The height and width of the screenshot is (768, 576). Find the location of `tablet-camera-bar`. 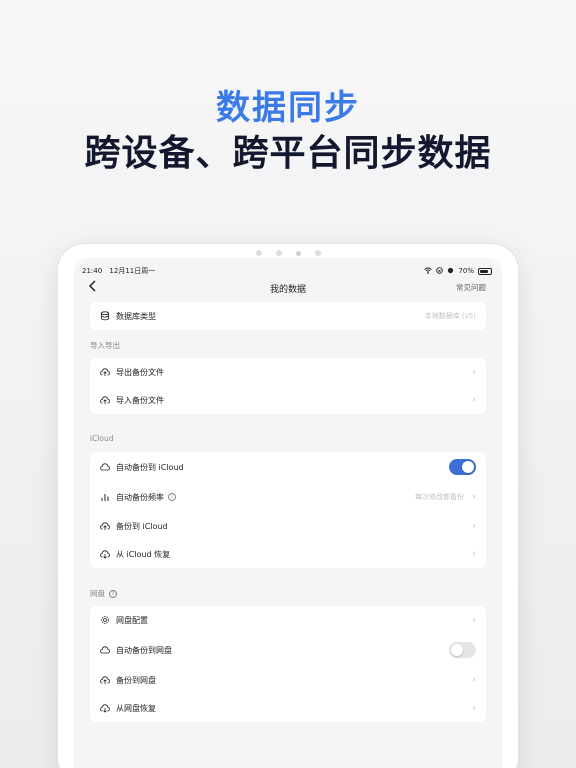

tablet-camera-bar is located at coordinates (288, 253).